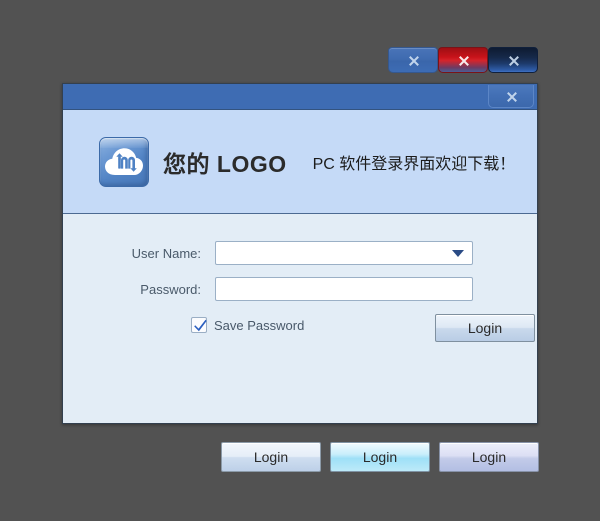 The width and height of the screenshot is (600, 521). Describe the element at coordinates (199, 325) in the screenshot. I see `save-password-checkbox` at that location.